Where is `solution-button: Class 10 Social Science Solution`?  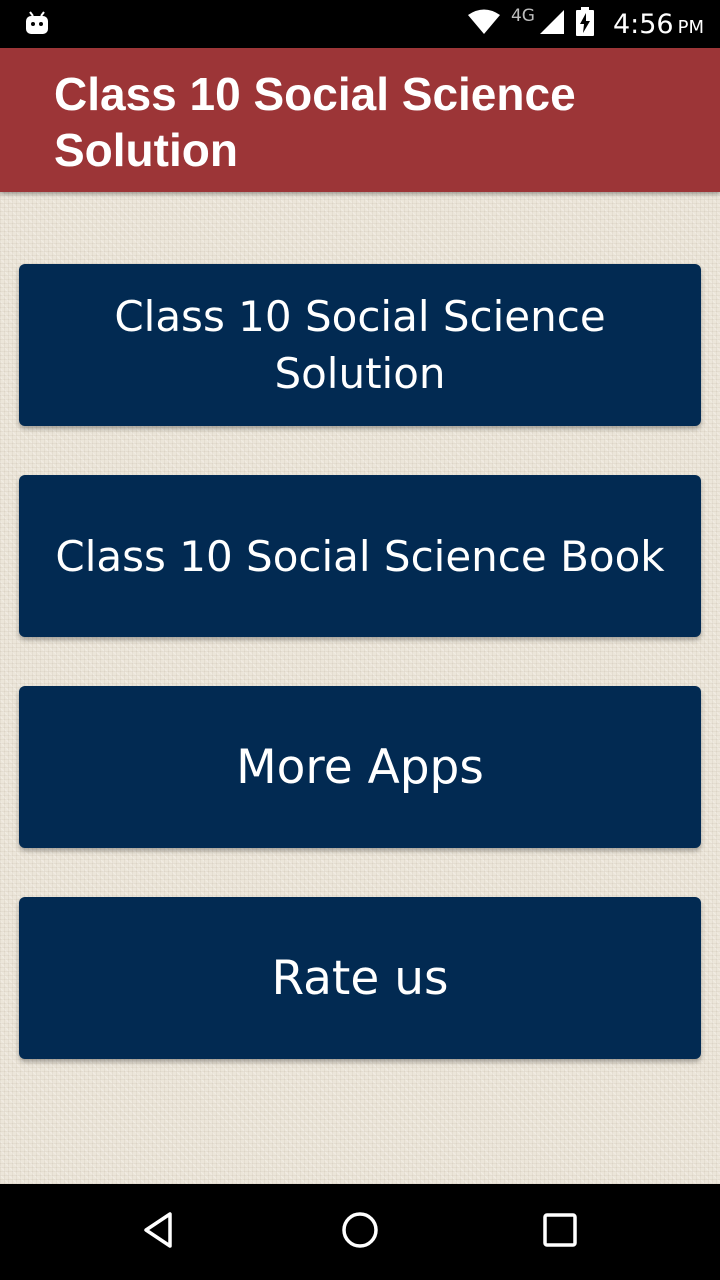 solution-button: Class 10 Social Science Solution is located at coordinates (360, 345).